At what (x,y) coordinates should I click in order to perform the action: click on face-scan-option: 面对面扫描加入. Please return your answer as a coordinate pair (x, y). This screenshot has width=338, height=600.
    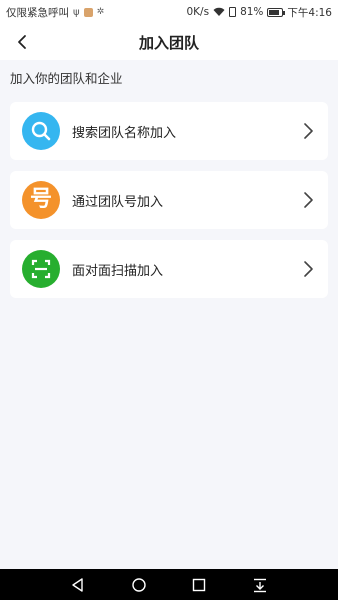
    Looking at the image, I should click on (169, 269).